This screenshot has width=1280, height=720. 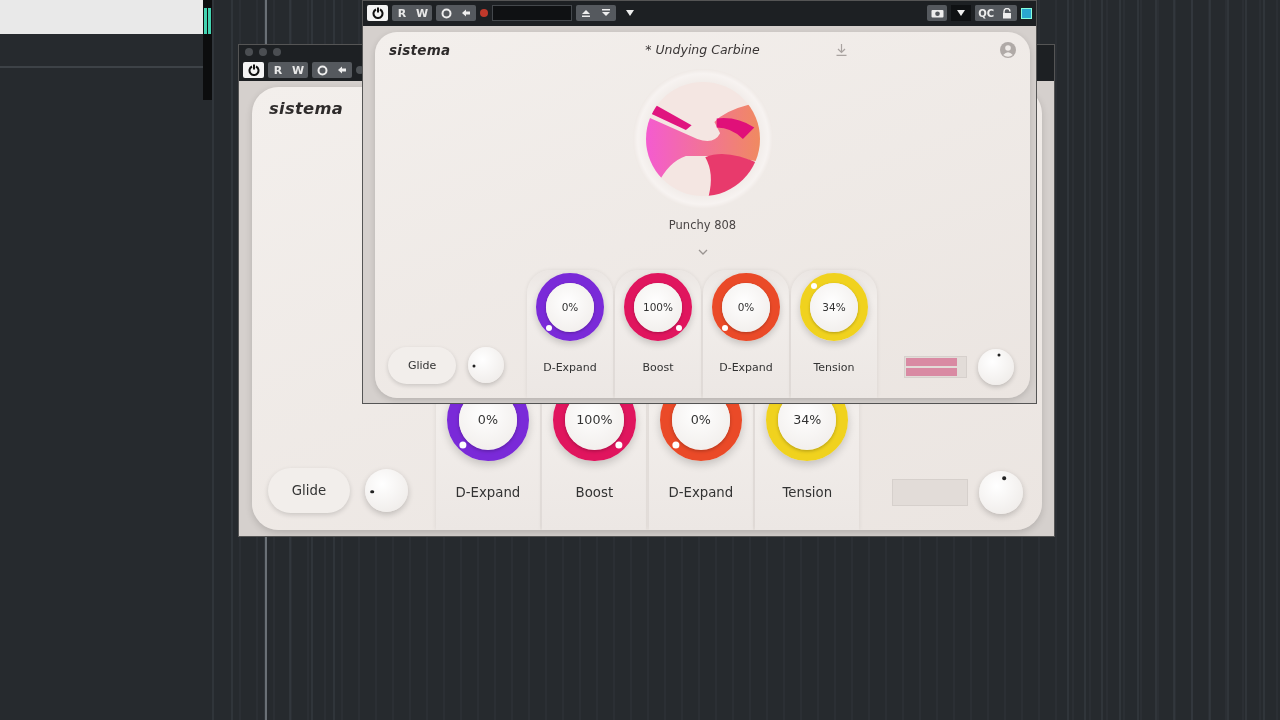 What do you see at coordinates (702, 226) in the screenshot?
I see `sound-name: Punchy 808` at bounding box center [702, 226].